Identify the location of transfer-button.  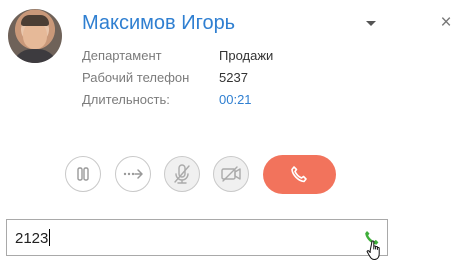
(133, 174).